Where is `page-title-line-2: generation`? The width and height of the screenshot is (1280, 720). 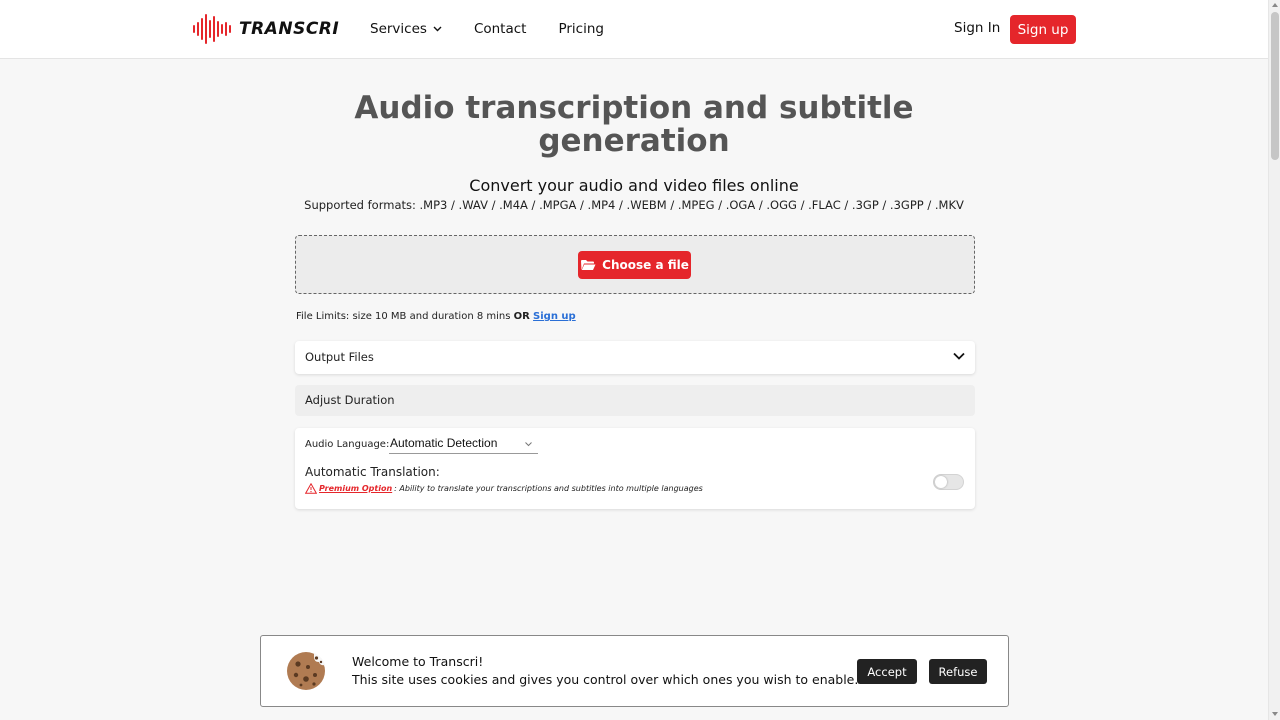 page-title-line-2: generation is located at coordinates (634, 141).